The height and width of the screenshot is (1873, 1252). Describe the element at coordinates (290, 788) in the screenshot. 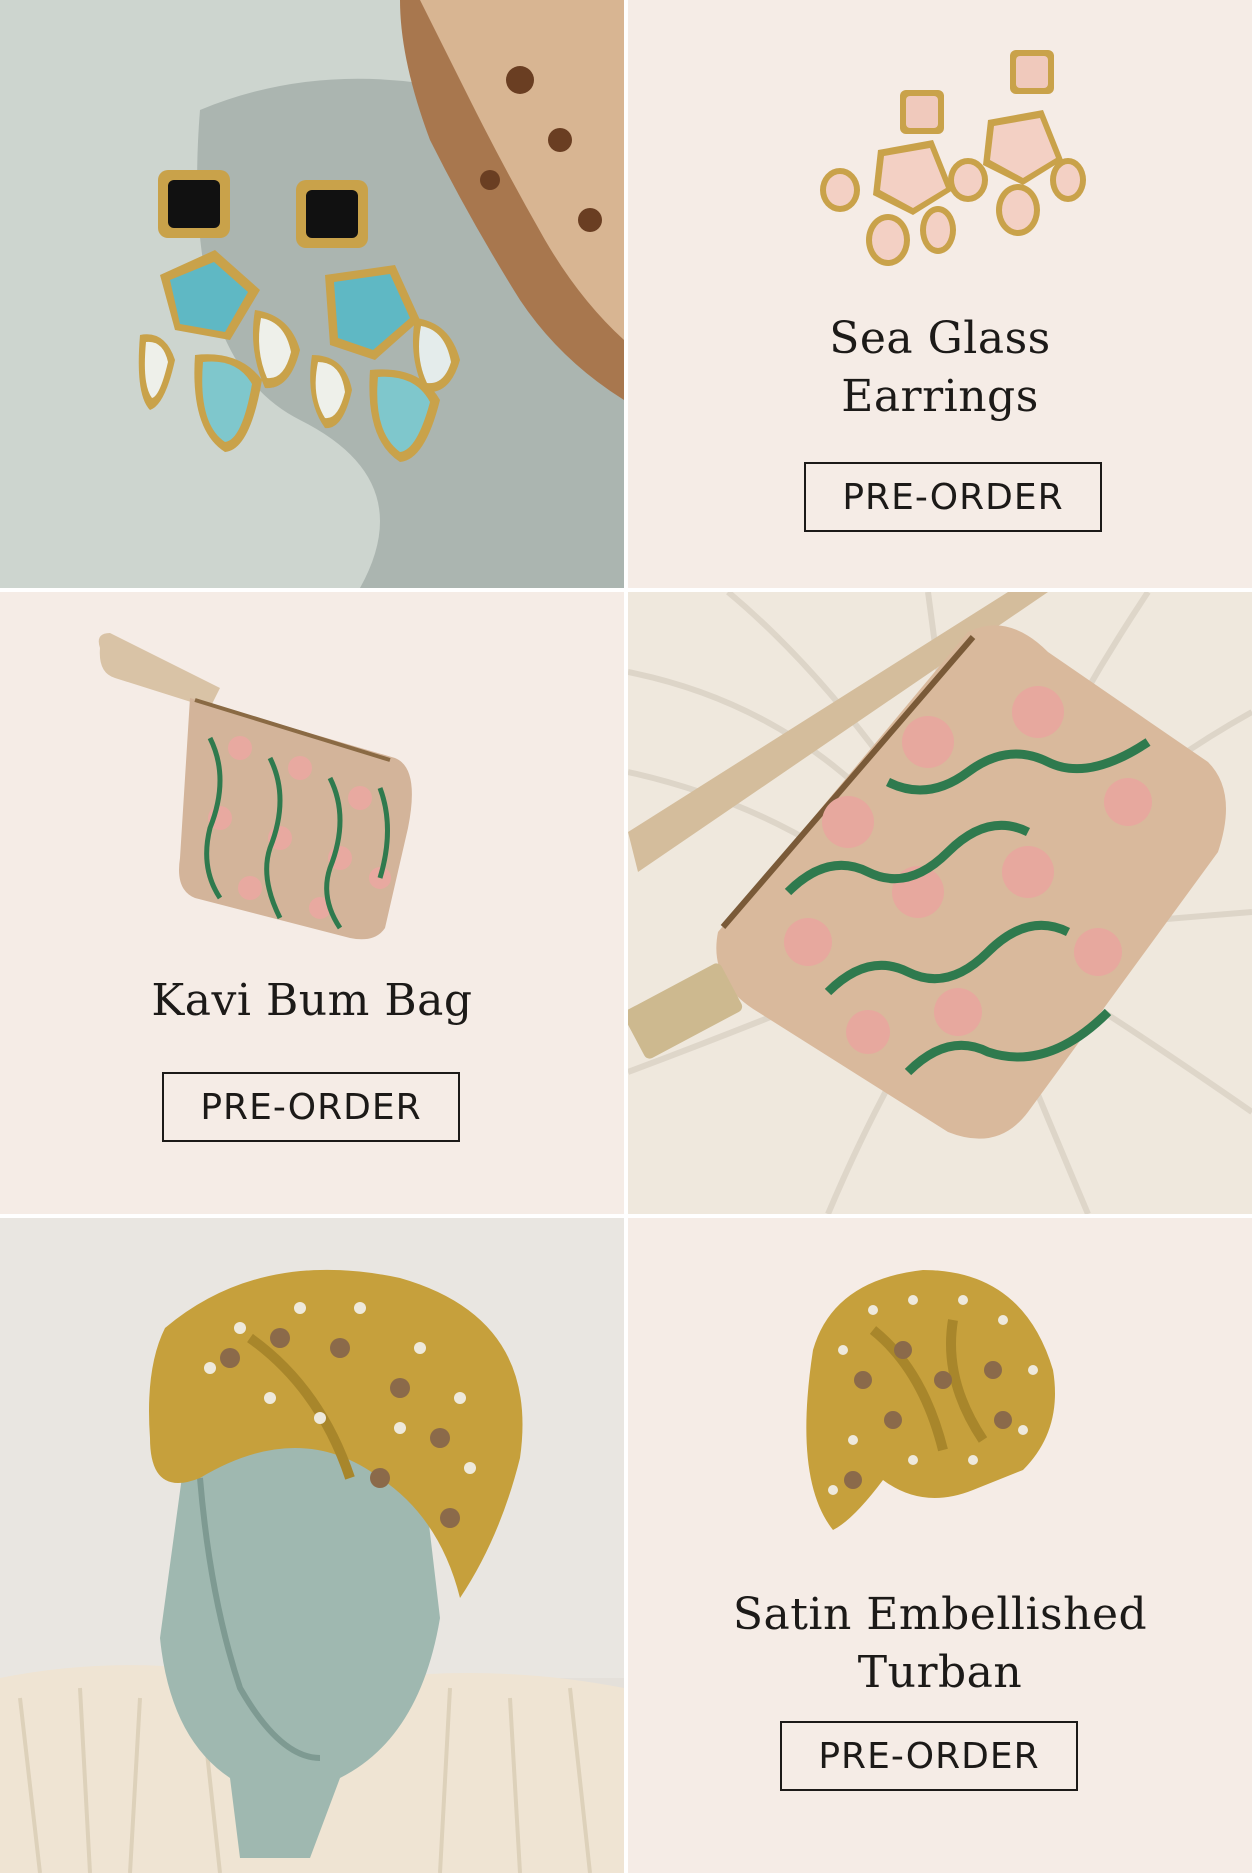

I see `bum-bag-product-image` at that location.